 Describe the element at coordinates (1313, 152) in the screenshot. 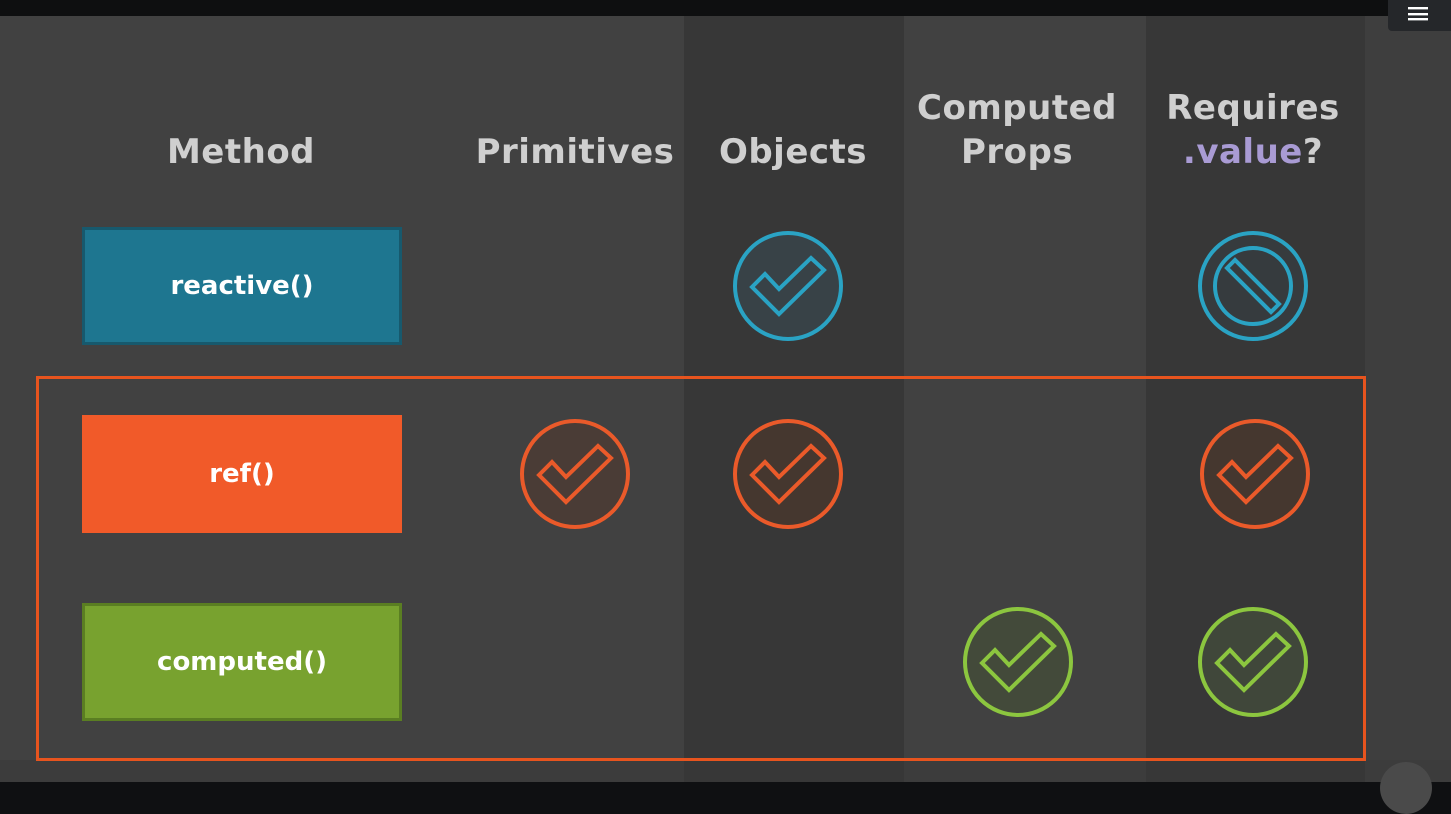

I see `header-question-mark: ?` at that location.